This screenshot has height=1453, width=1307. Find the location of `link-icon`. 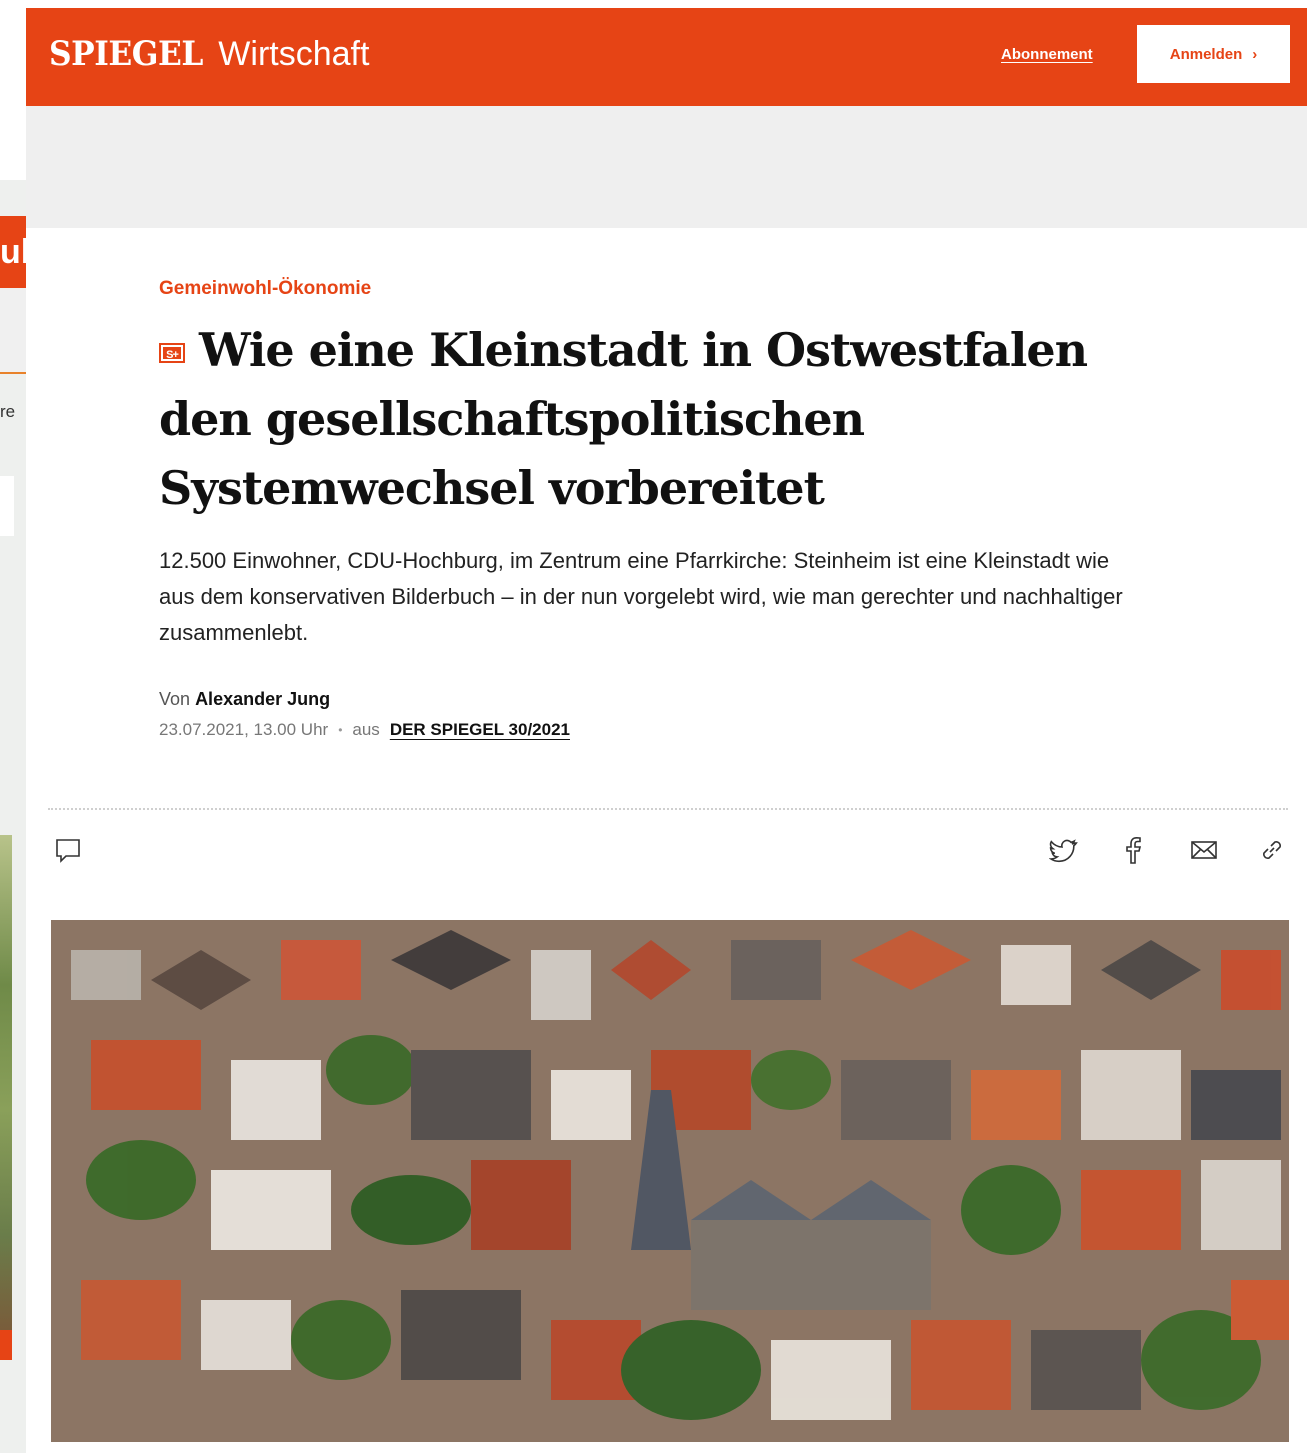

link-icon is located at coordinates (1272, 850).